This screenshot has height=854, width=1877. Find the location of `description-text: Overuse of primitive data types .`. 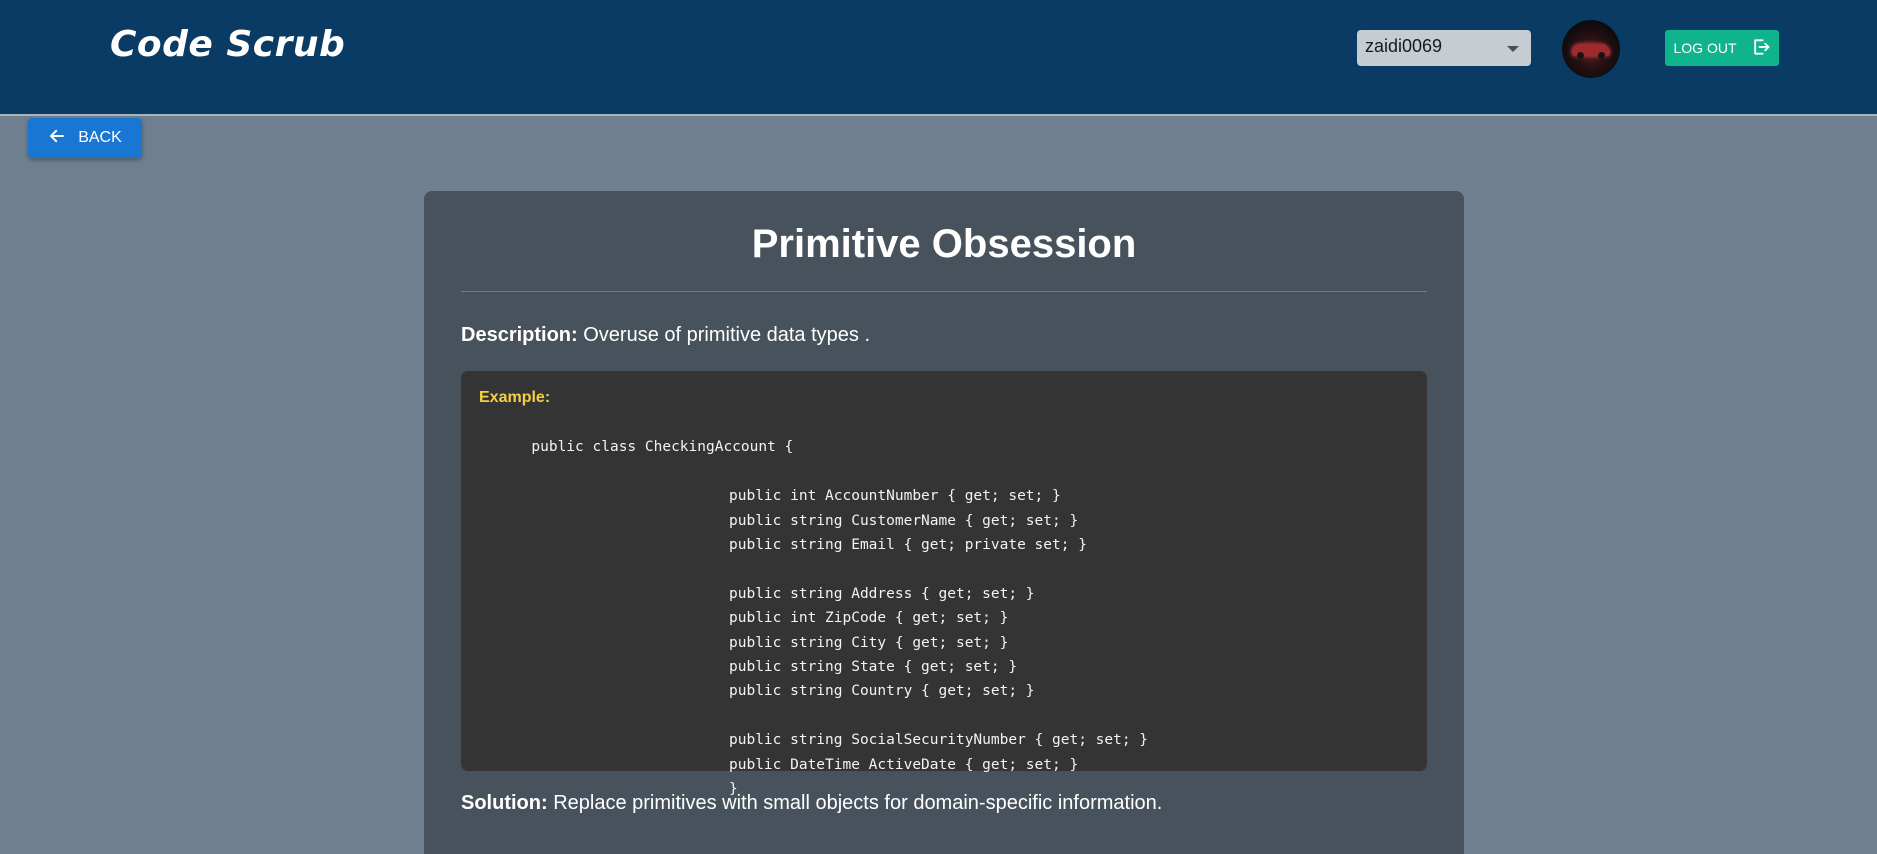

description-text: Overuse of primitive data types . is located at coordinates (724, 335).